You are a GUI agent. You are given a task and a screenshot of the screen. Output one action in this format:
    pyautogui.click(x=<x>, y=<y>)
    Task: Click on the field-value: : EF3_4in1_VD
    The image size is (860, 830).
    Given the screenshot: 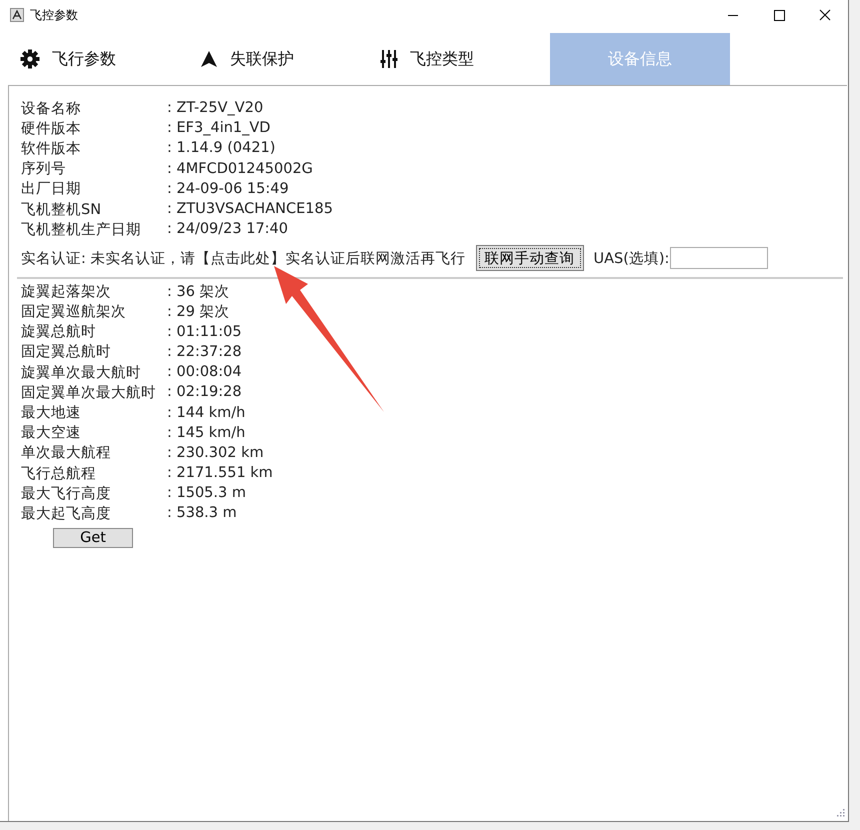 What is the action you would take?
    pyautogui.click(x=218, y=128)
    